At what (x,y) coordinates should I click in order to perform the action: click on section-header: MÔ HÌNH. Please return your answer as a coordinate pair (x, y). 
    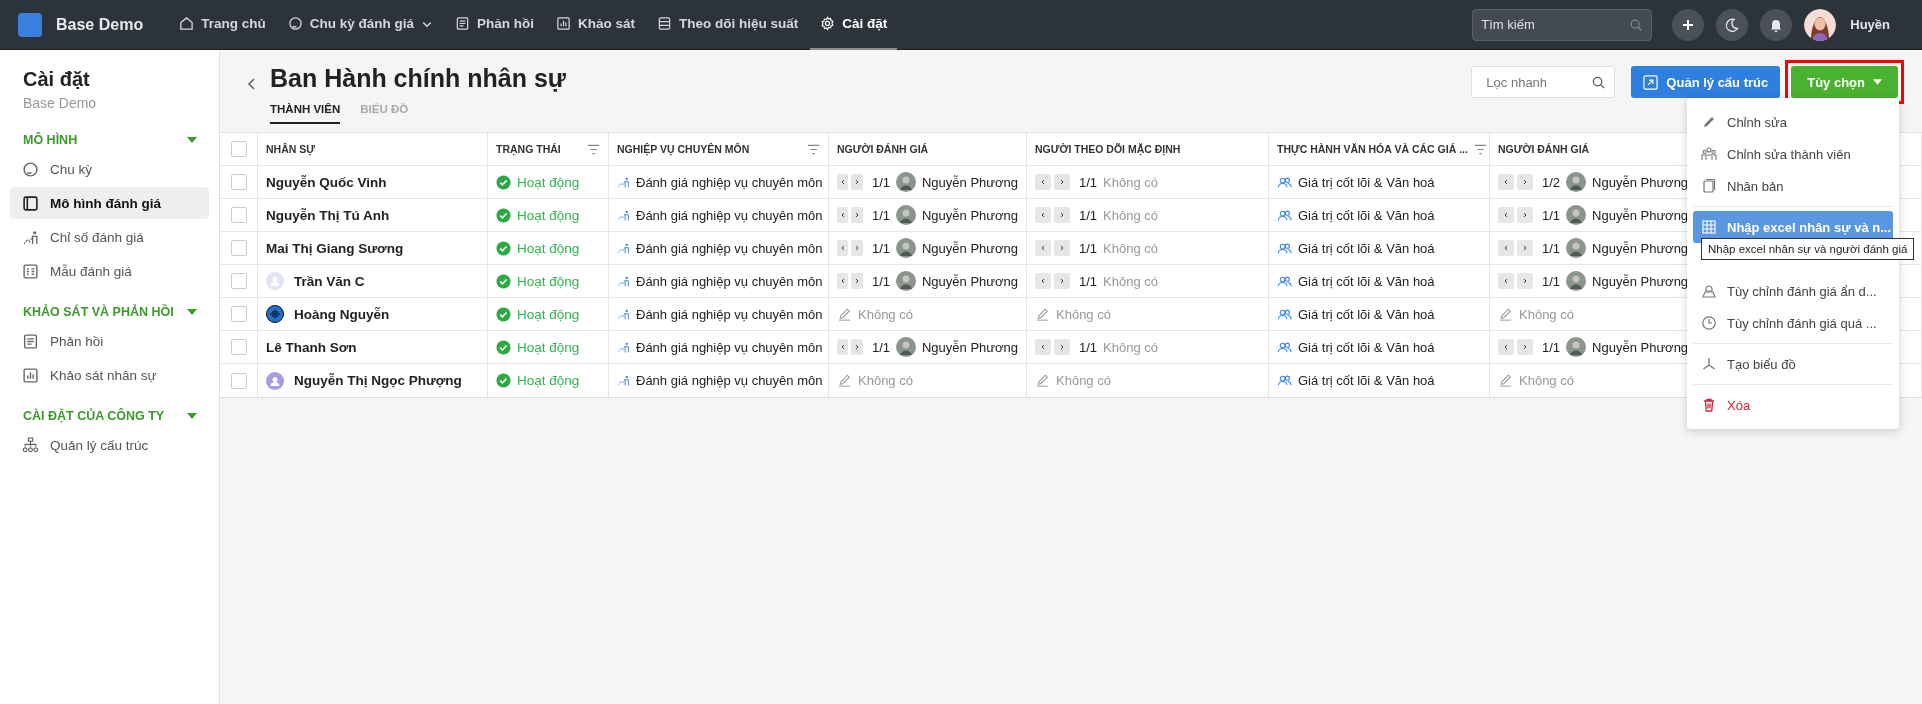
    Looking at the image, I should click on (109, 140).